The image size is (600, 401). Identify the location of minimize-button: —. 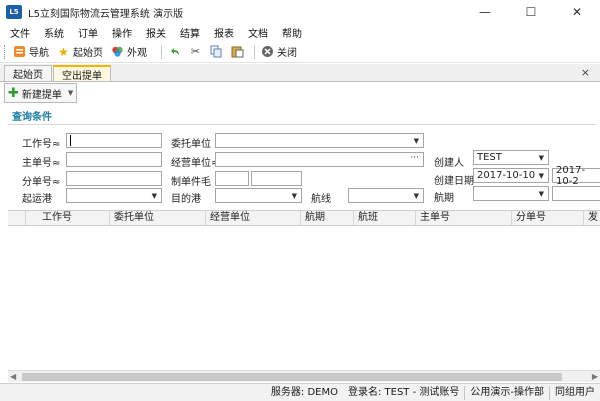
(485, 12).